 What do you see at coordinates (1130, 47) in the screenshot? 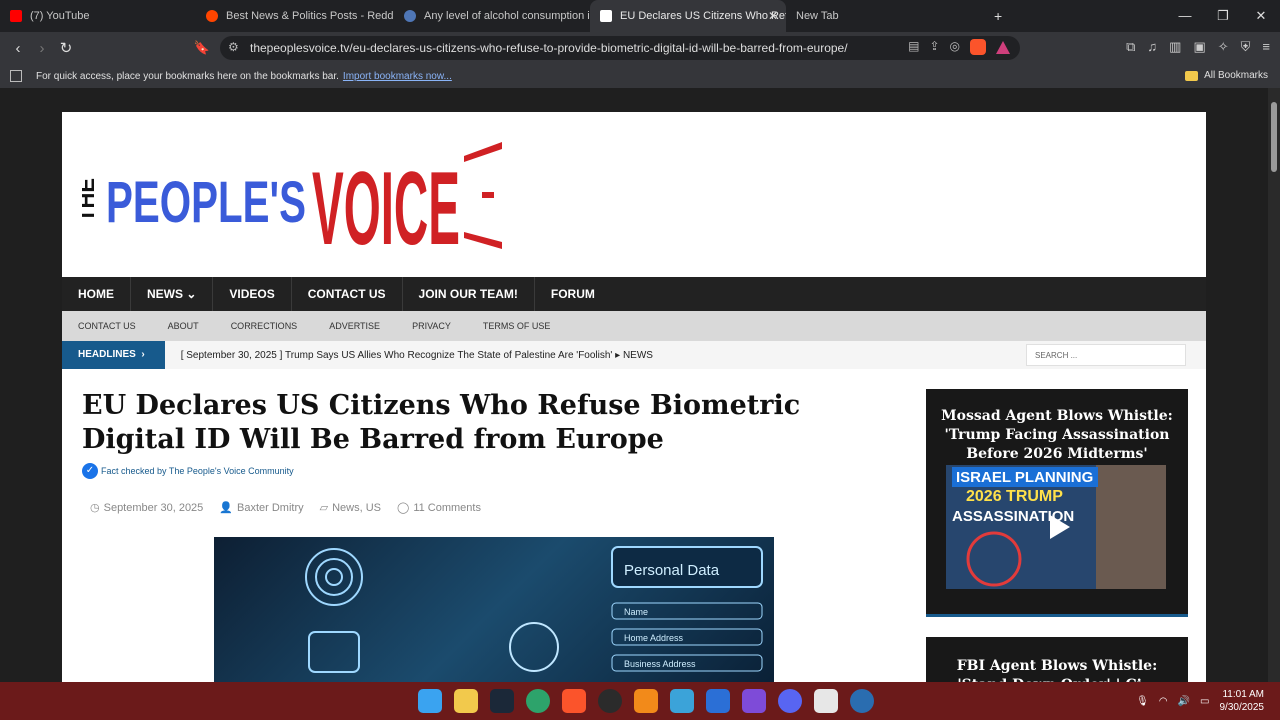
I see `screenshot-icon: ⧉` at bounding box center [1130, 47].